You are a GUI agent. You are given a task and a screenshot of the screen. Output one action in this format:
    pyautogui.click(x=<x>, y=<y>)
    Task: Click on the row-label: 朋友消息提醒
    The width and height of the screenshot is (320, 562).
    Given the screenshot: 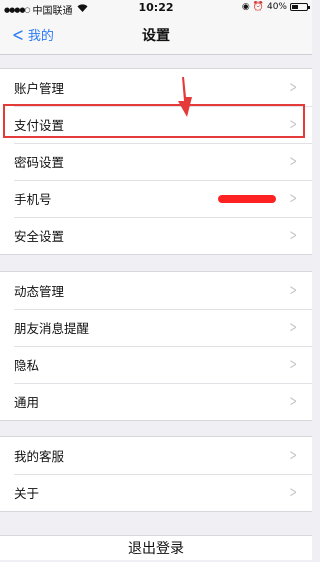 What is the action you would take?
    pyautogui.click(x=52, y=328)
    